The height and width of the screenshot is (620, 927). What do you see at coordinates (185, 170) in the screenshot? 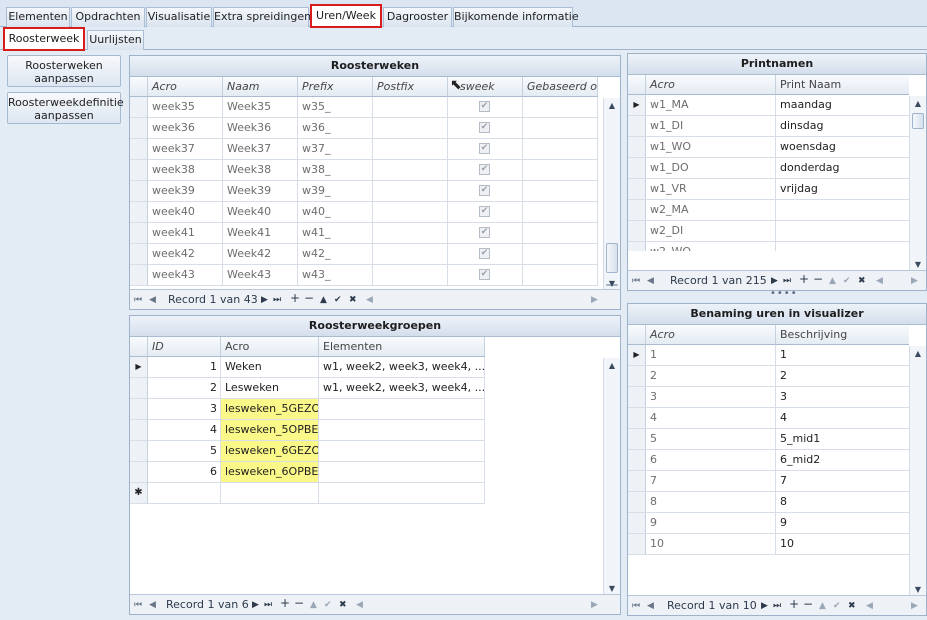
I see `cell-acro: week38` at bounding box center [185, 170].